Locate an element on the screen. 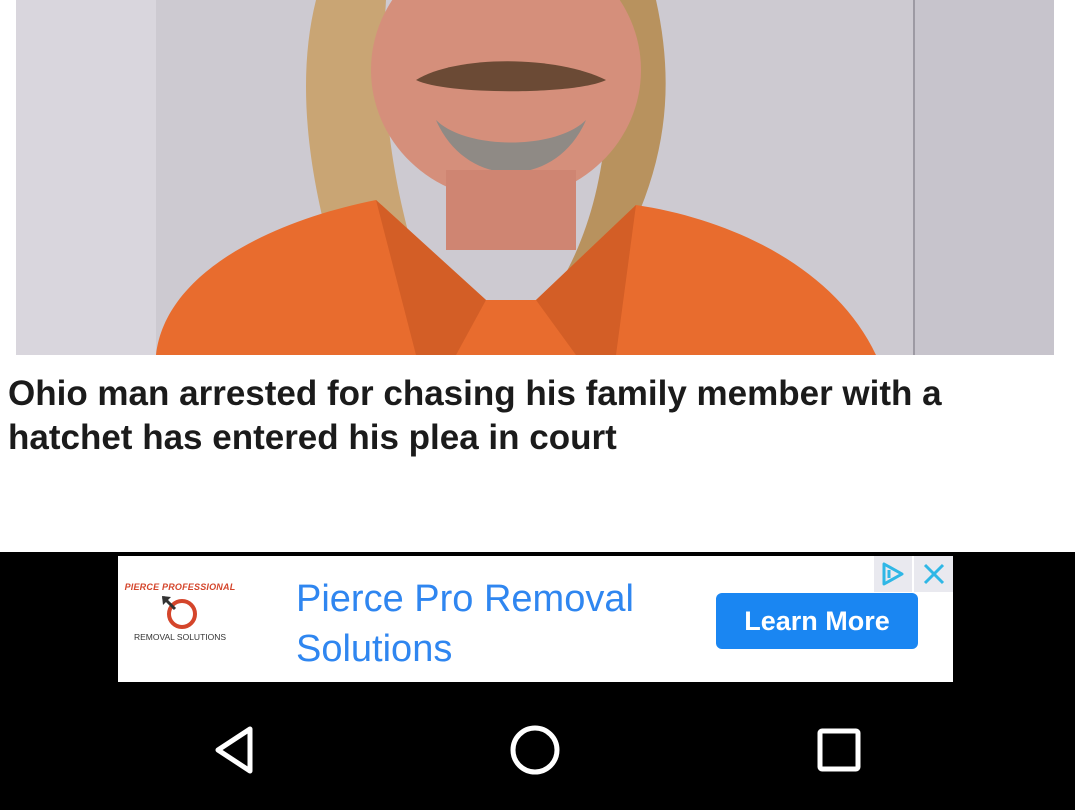 The width and height of the screenshot is (1075, 810). ad-title: Pierce Pro Removal Solutions is located at coordinates (496, 624).